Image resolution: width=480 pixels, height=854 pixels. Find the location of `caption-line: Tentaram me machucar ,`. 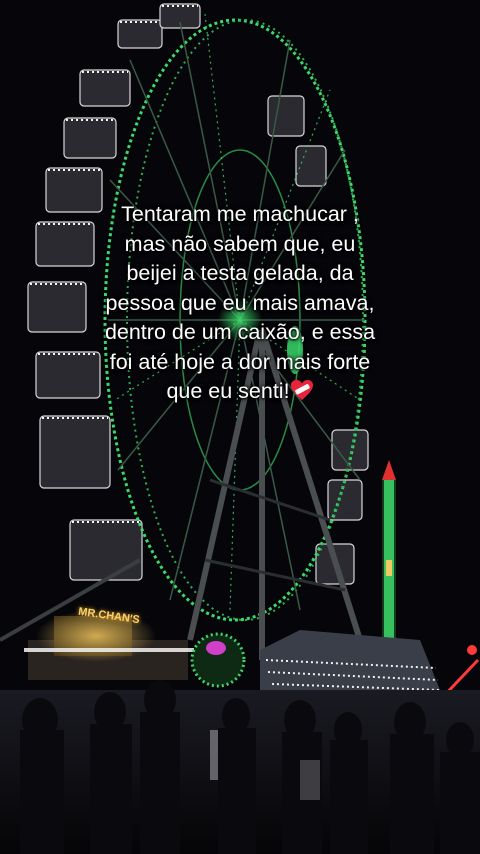

caption-line: Tentaram me machucar , is located at coordinates (240, 214).